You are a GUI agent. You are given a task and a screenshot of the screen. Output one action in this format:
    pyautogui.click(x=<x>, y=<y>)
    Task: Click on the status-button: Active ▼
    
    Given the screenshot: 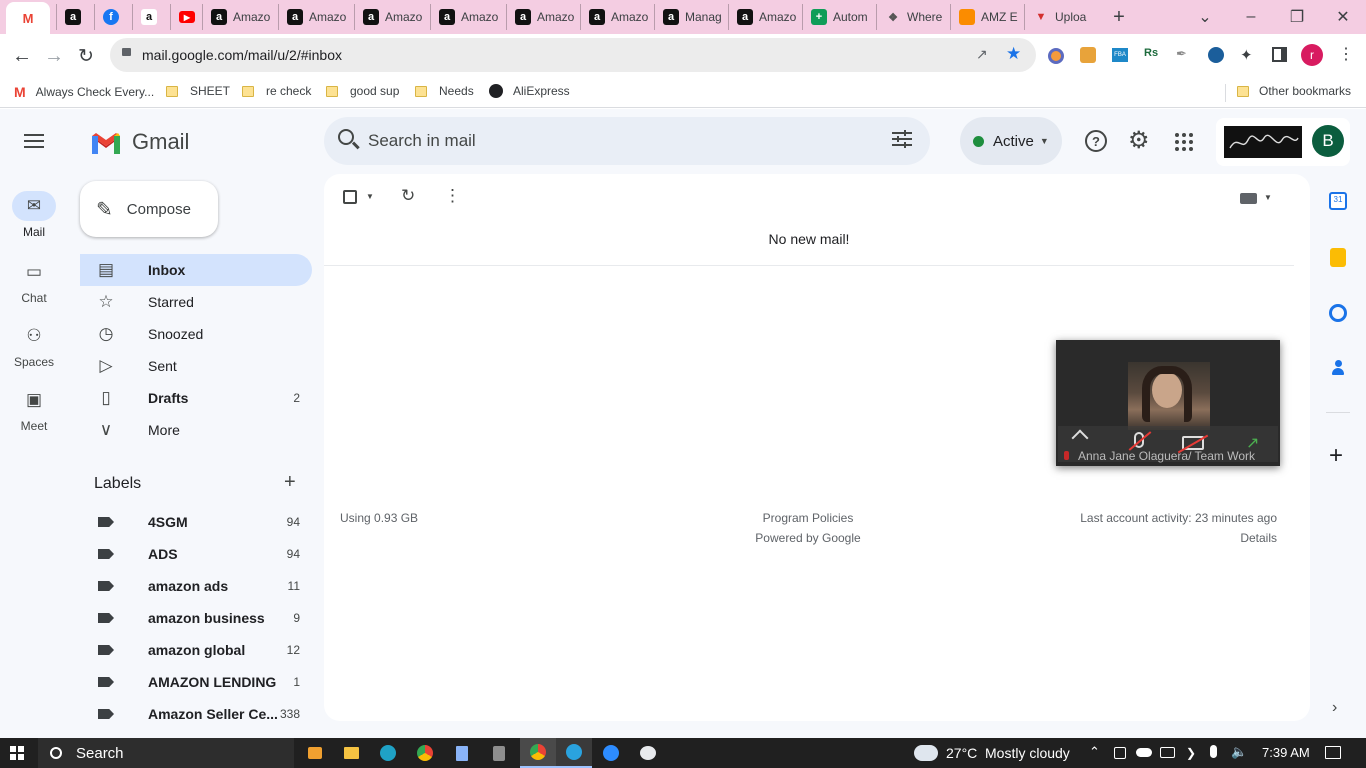 What is the action you would take?
    pyautogui.click(x=1011, y=141)
    